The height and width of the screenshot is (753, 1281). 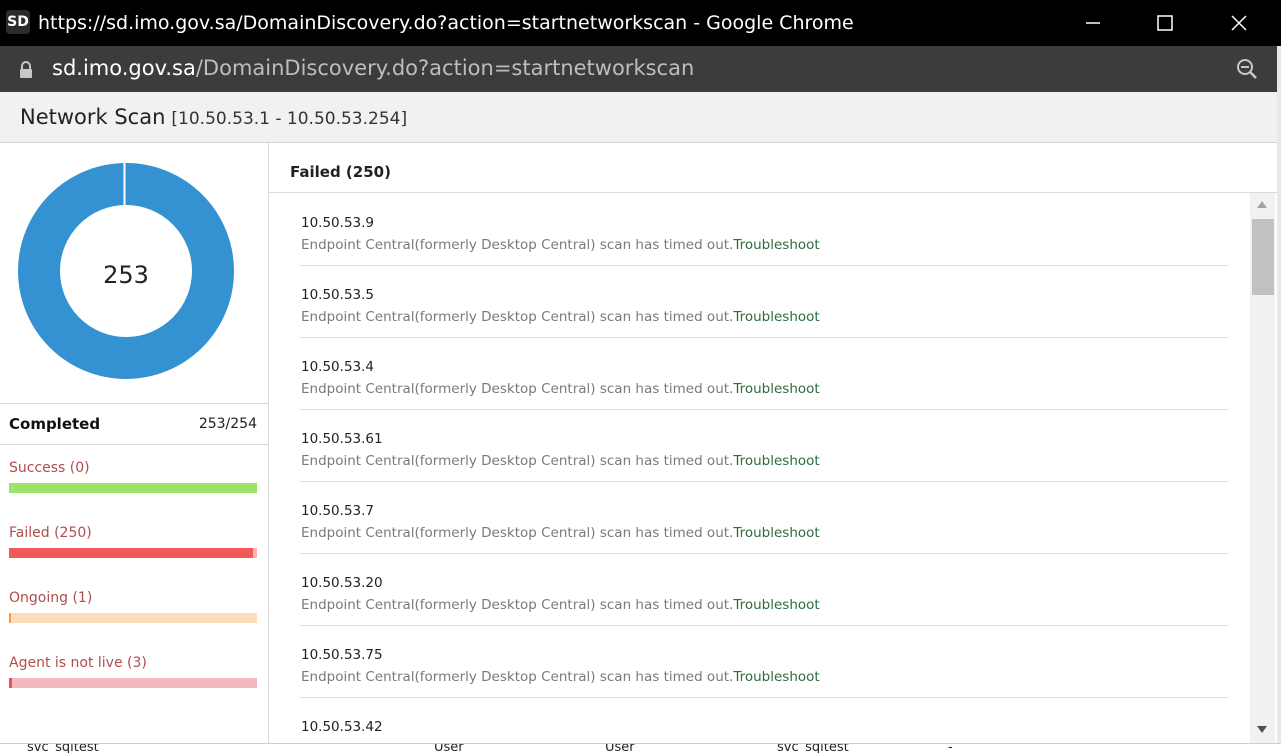 I want to click on item-ip: 10.50.53.42, so click(x=342, y=727).